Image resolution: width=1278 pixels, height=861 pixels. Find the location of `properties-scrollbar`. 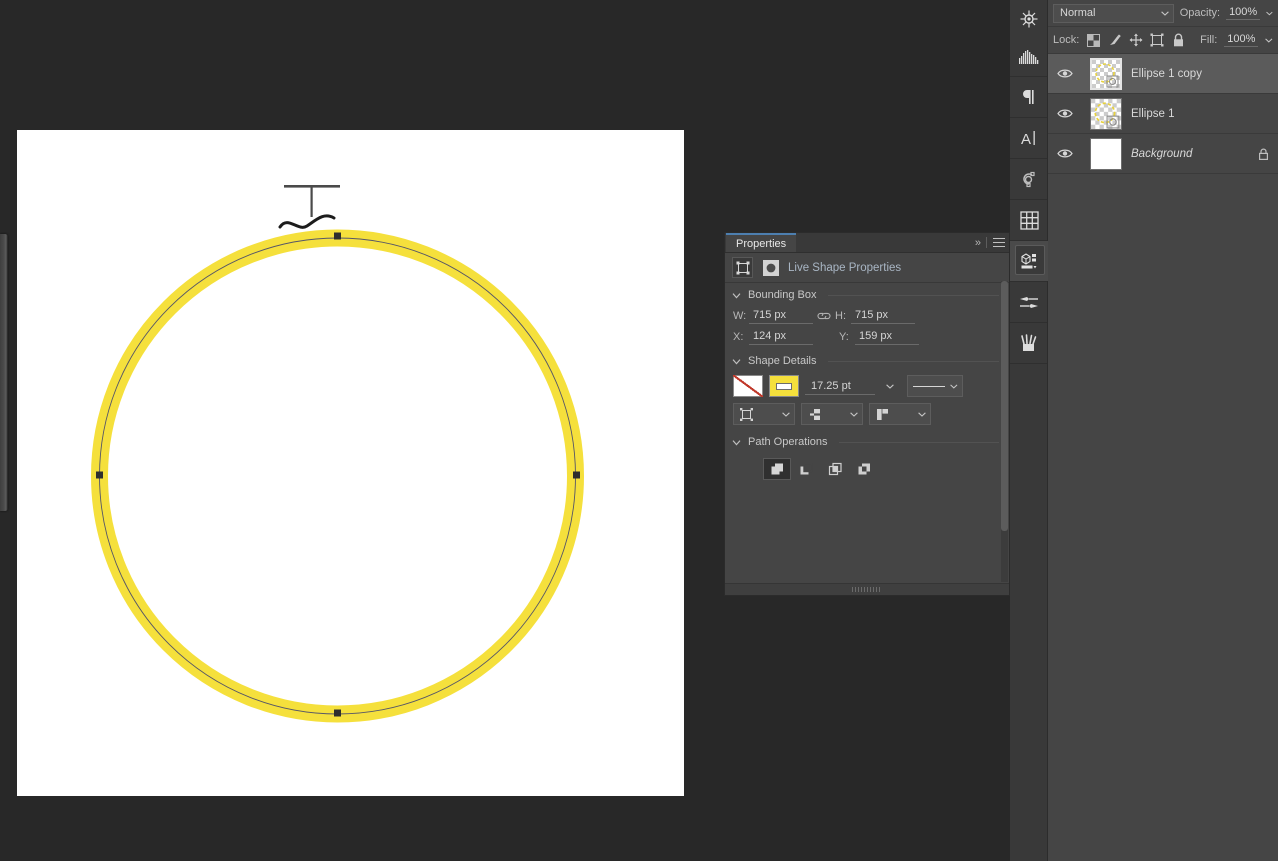

properties-scrollbar is located at coordinates (1004, 431).